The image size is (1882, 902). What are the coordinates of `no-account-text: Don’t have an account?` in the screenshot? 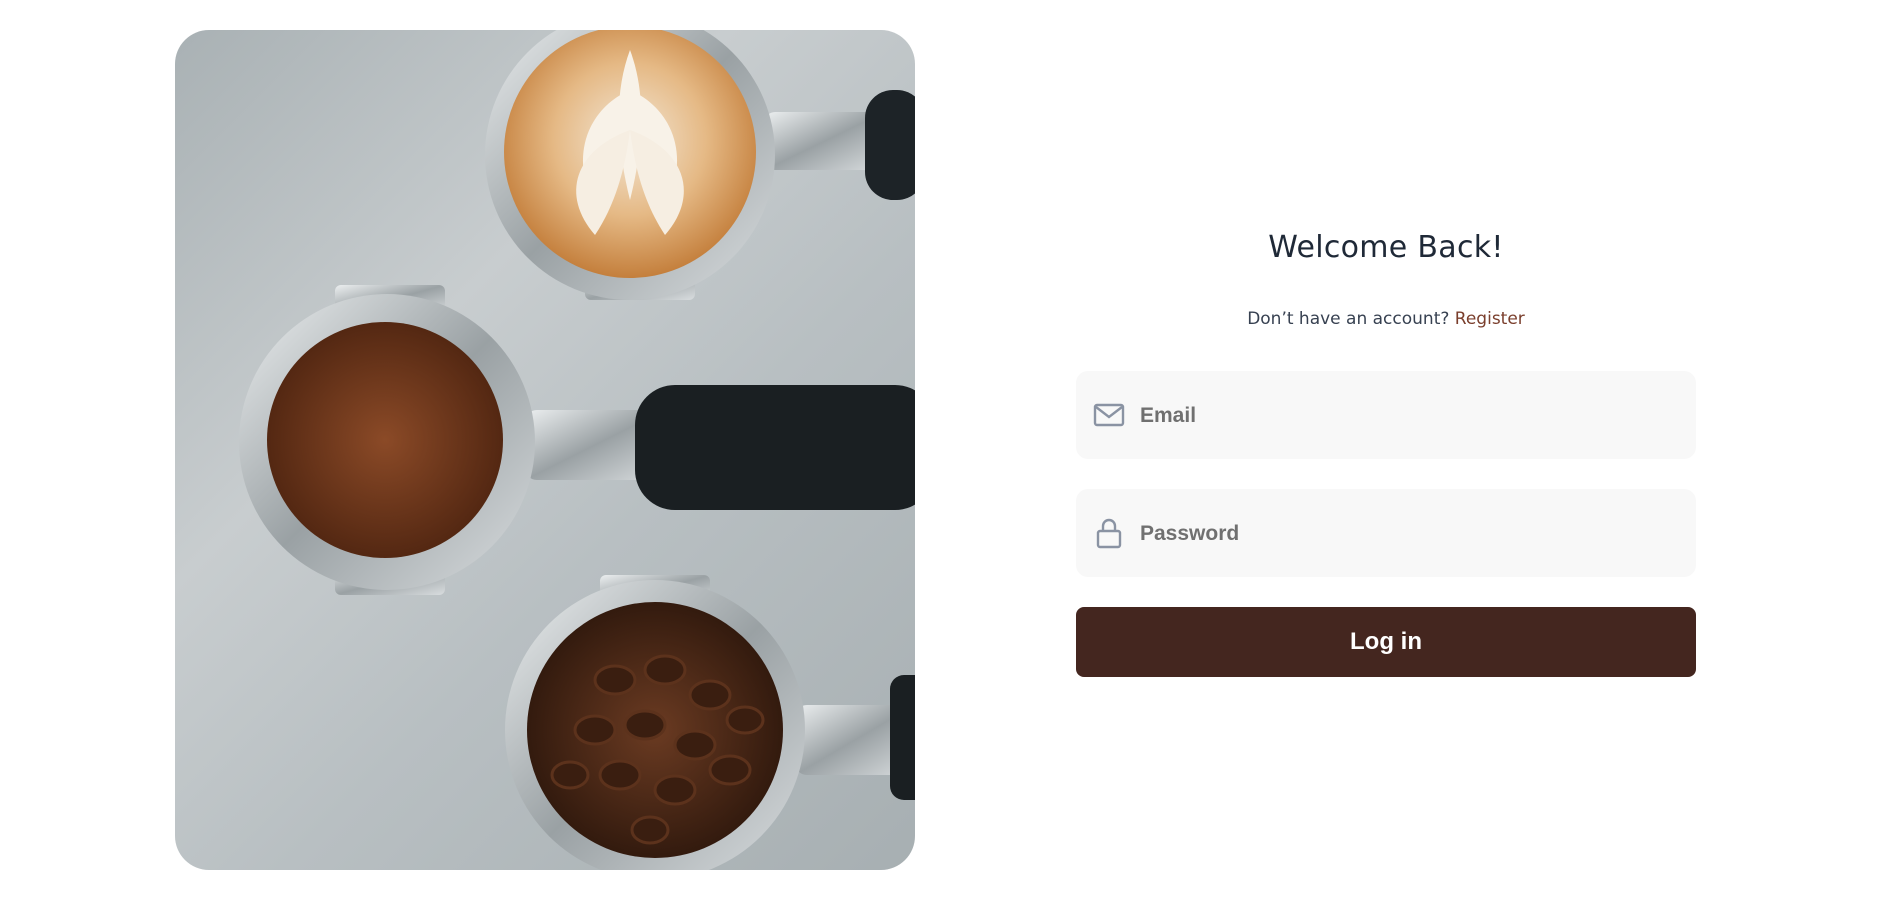 It's located at (1348, 319).